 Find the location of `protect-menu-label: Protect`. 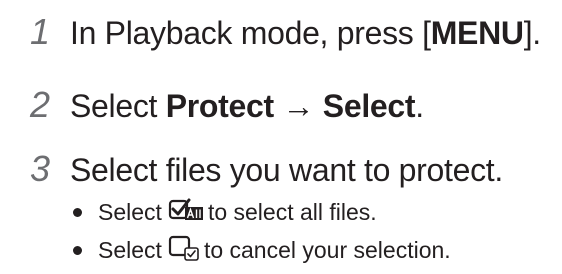

protect-menu-label: Protect is located at coordinates (219, 106).